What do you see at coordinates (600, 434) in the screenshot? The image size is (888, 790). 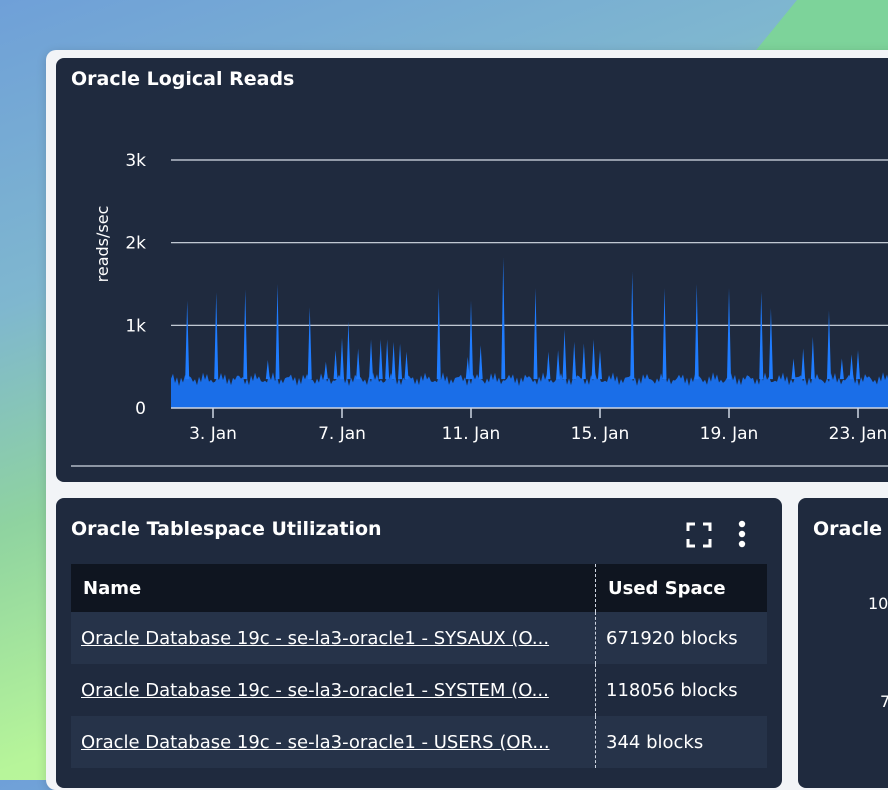 I see `x-tick-label: 15. Jan` at bounding box center [600, 434].